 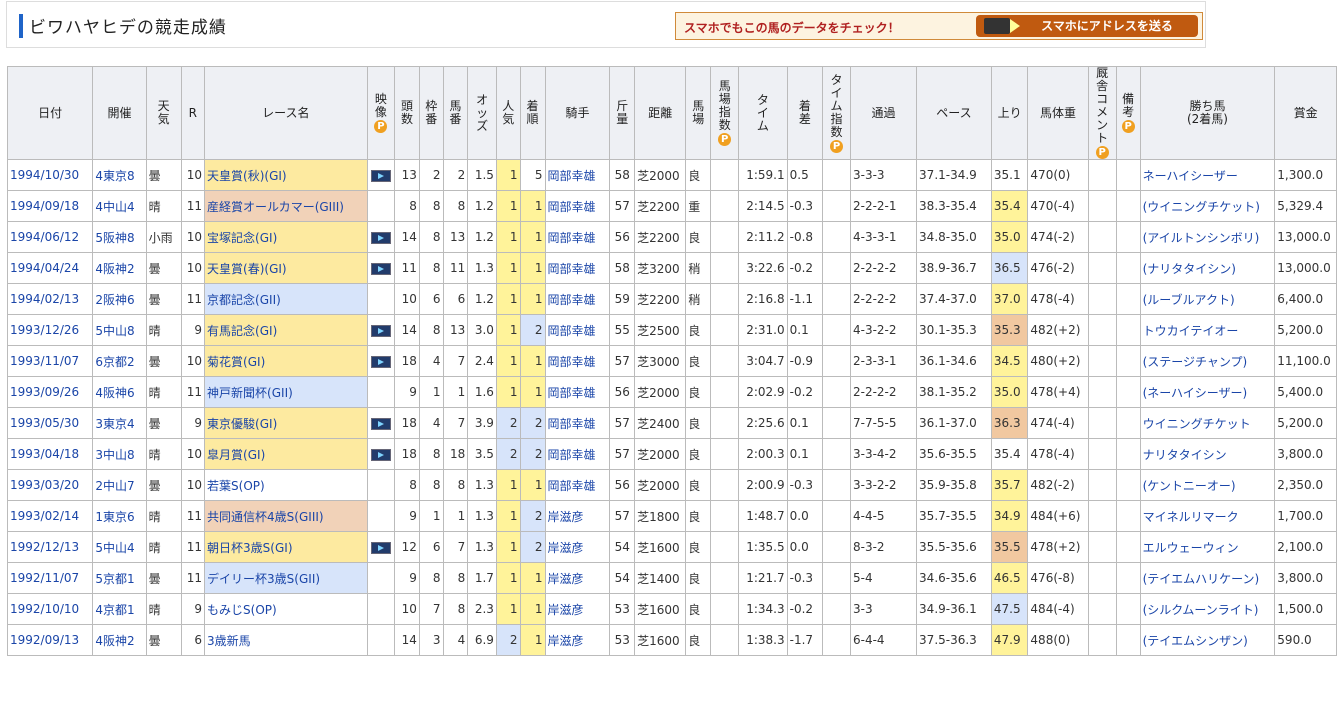 What do you see at coordinates (265, 517) in the screenshot?
I see `race-name-link: 共同通信杯4歳S(GIII)` at bounding box center [265, 517].